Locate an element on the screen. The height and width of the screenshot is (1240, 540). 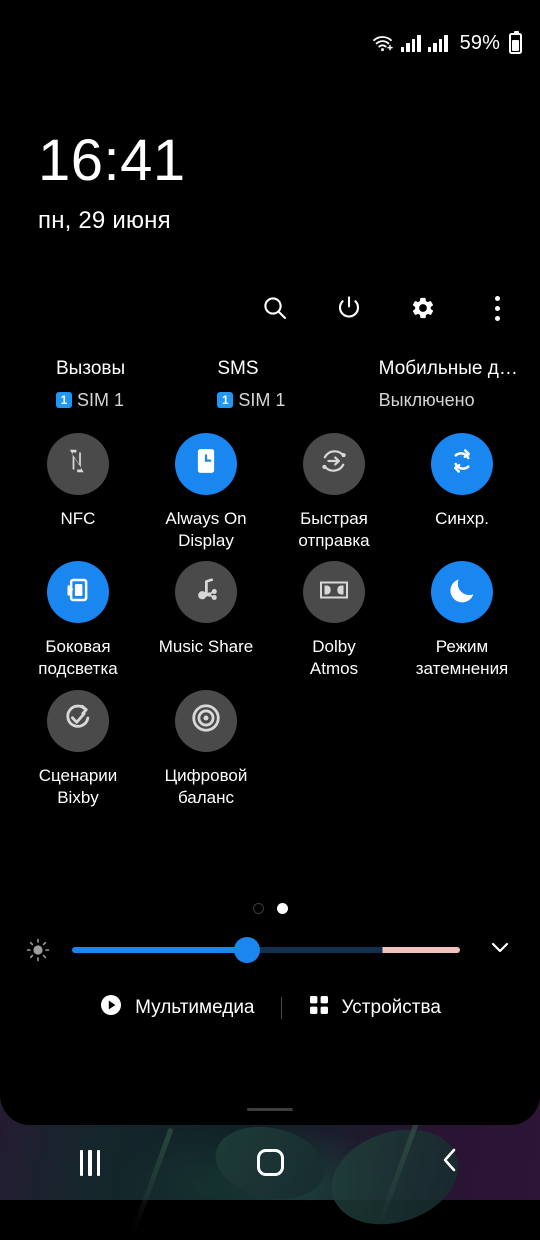
devices-button: Устройства is located at coordinates (374, 1007).